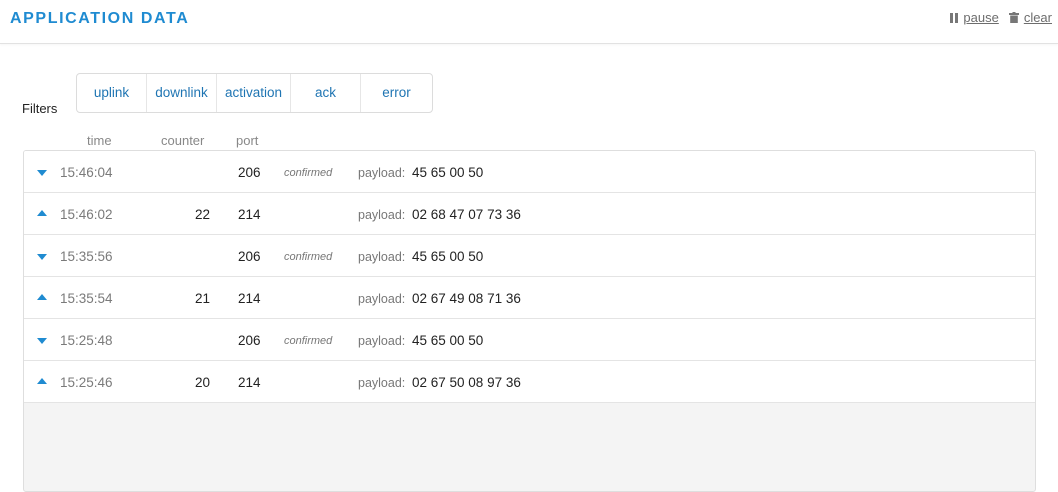 This screenshot has width=1058, height=492. Describe the element at coordinates (466, 298) in the screenshot. I see `row-payload: 02 67 49 08 71 36` at that location.